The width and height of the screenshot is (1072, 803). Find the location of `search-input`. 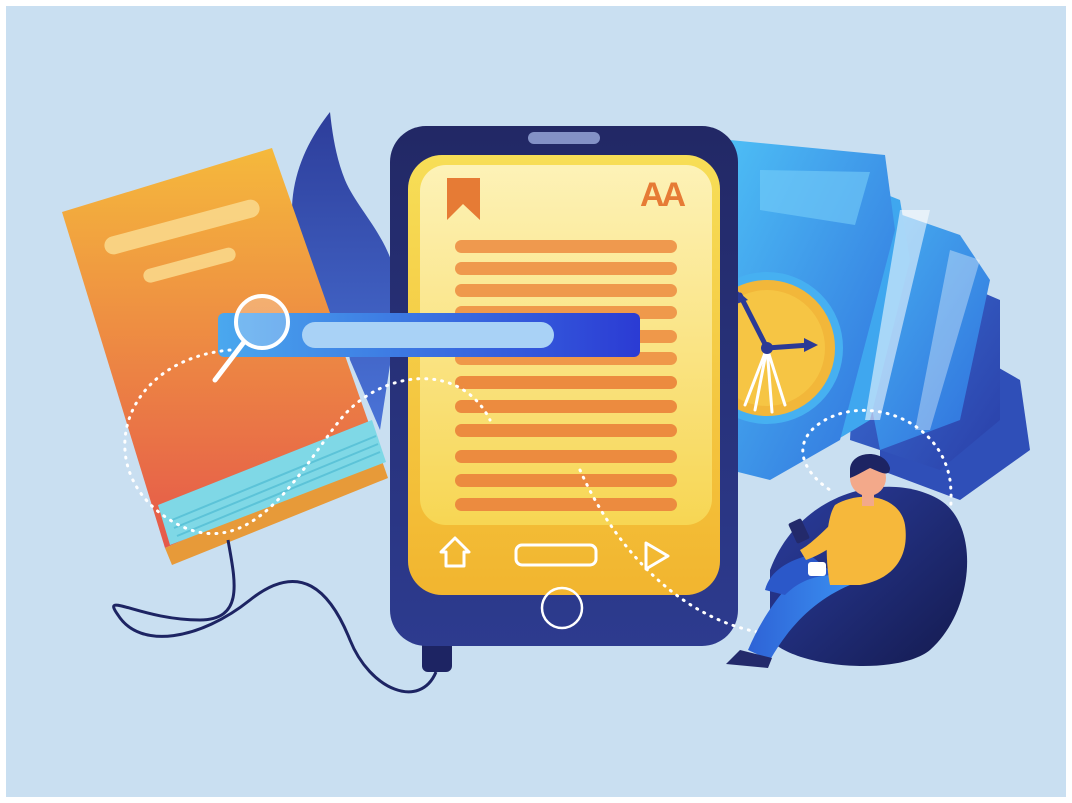

search-input is located at coordinates (428, 335).